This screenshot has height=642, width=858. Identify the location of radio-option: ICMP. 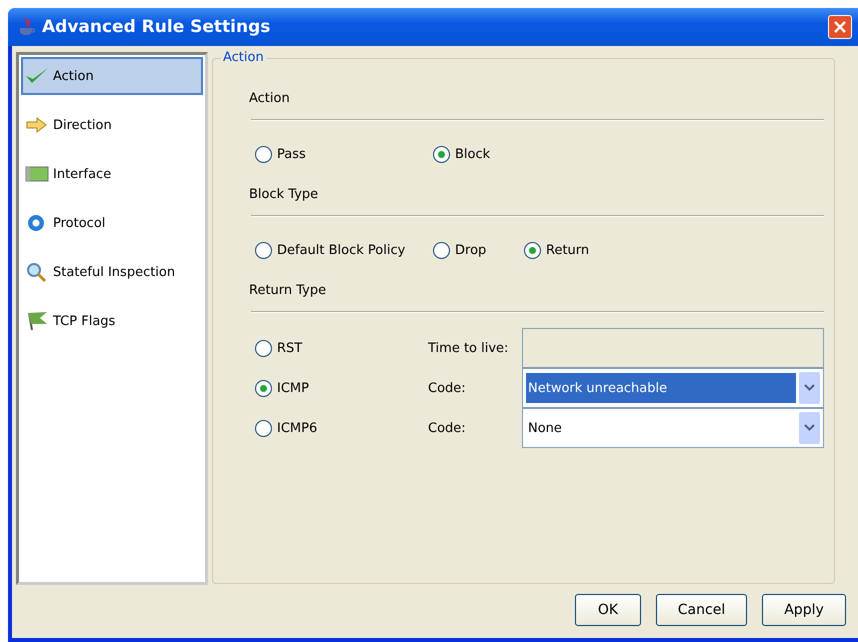
(341, 388).